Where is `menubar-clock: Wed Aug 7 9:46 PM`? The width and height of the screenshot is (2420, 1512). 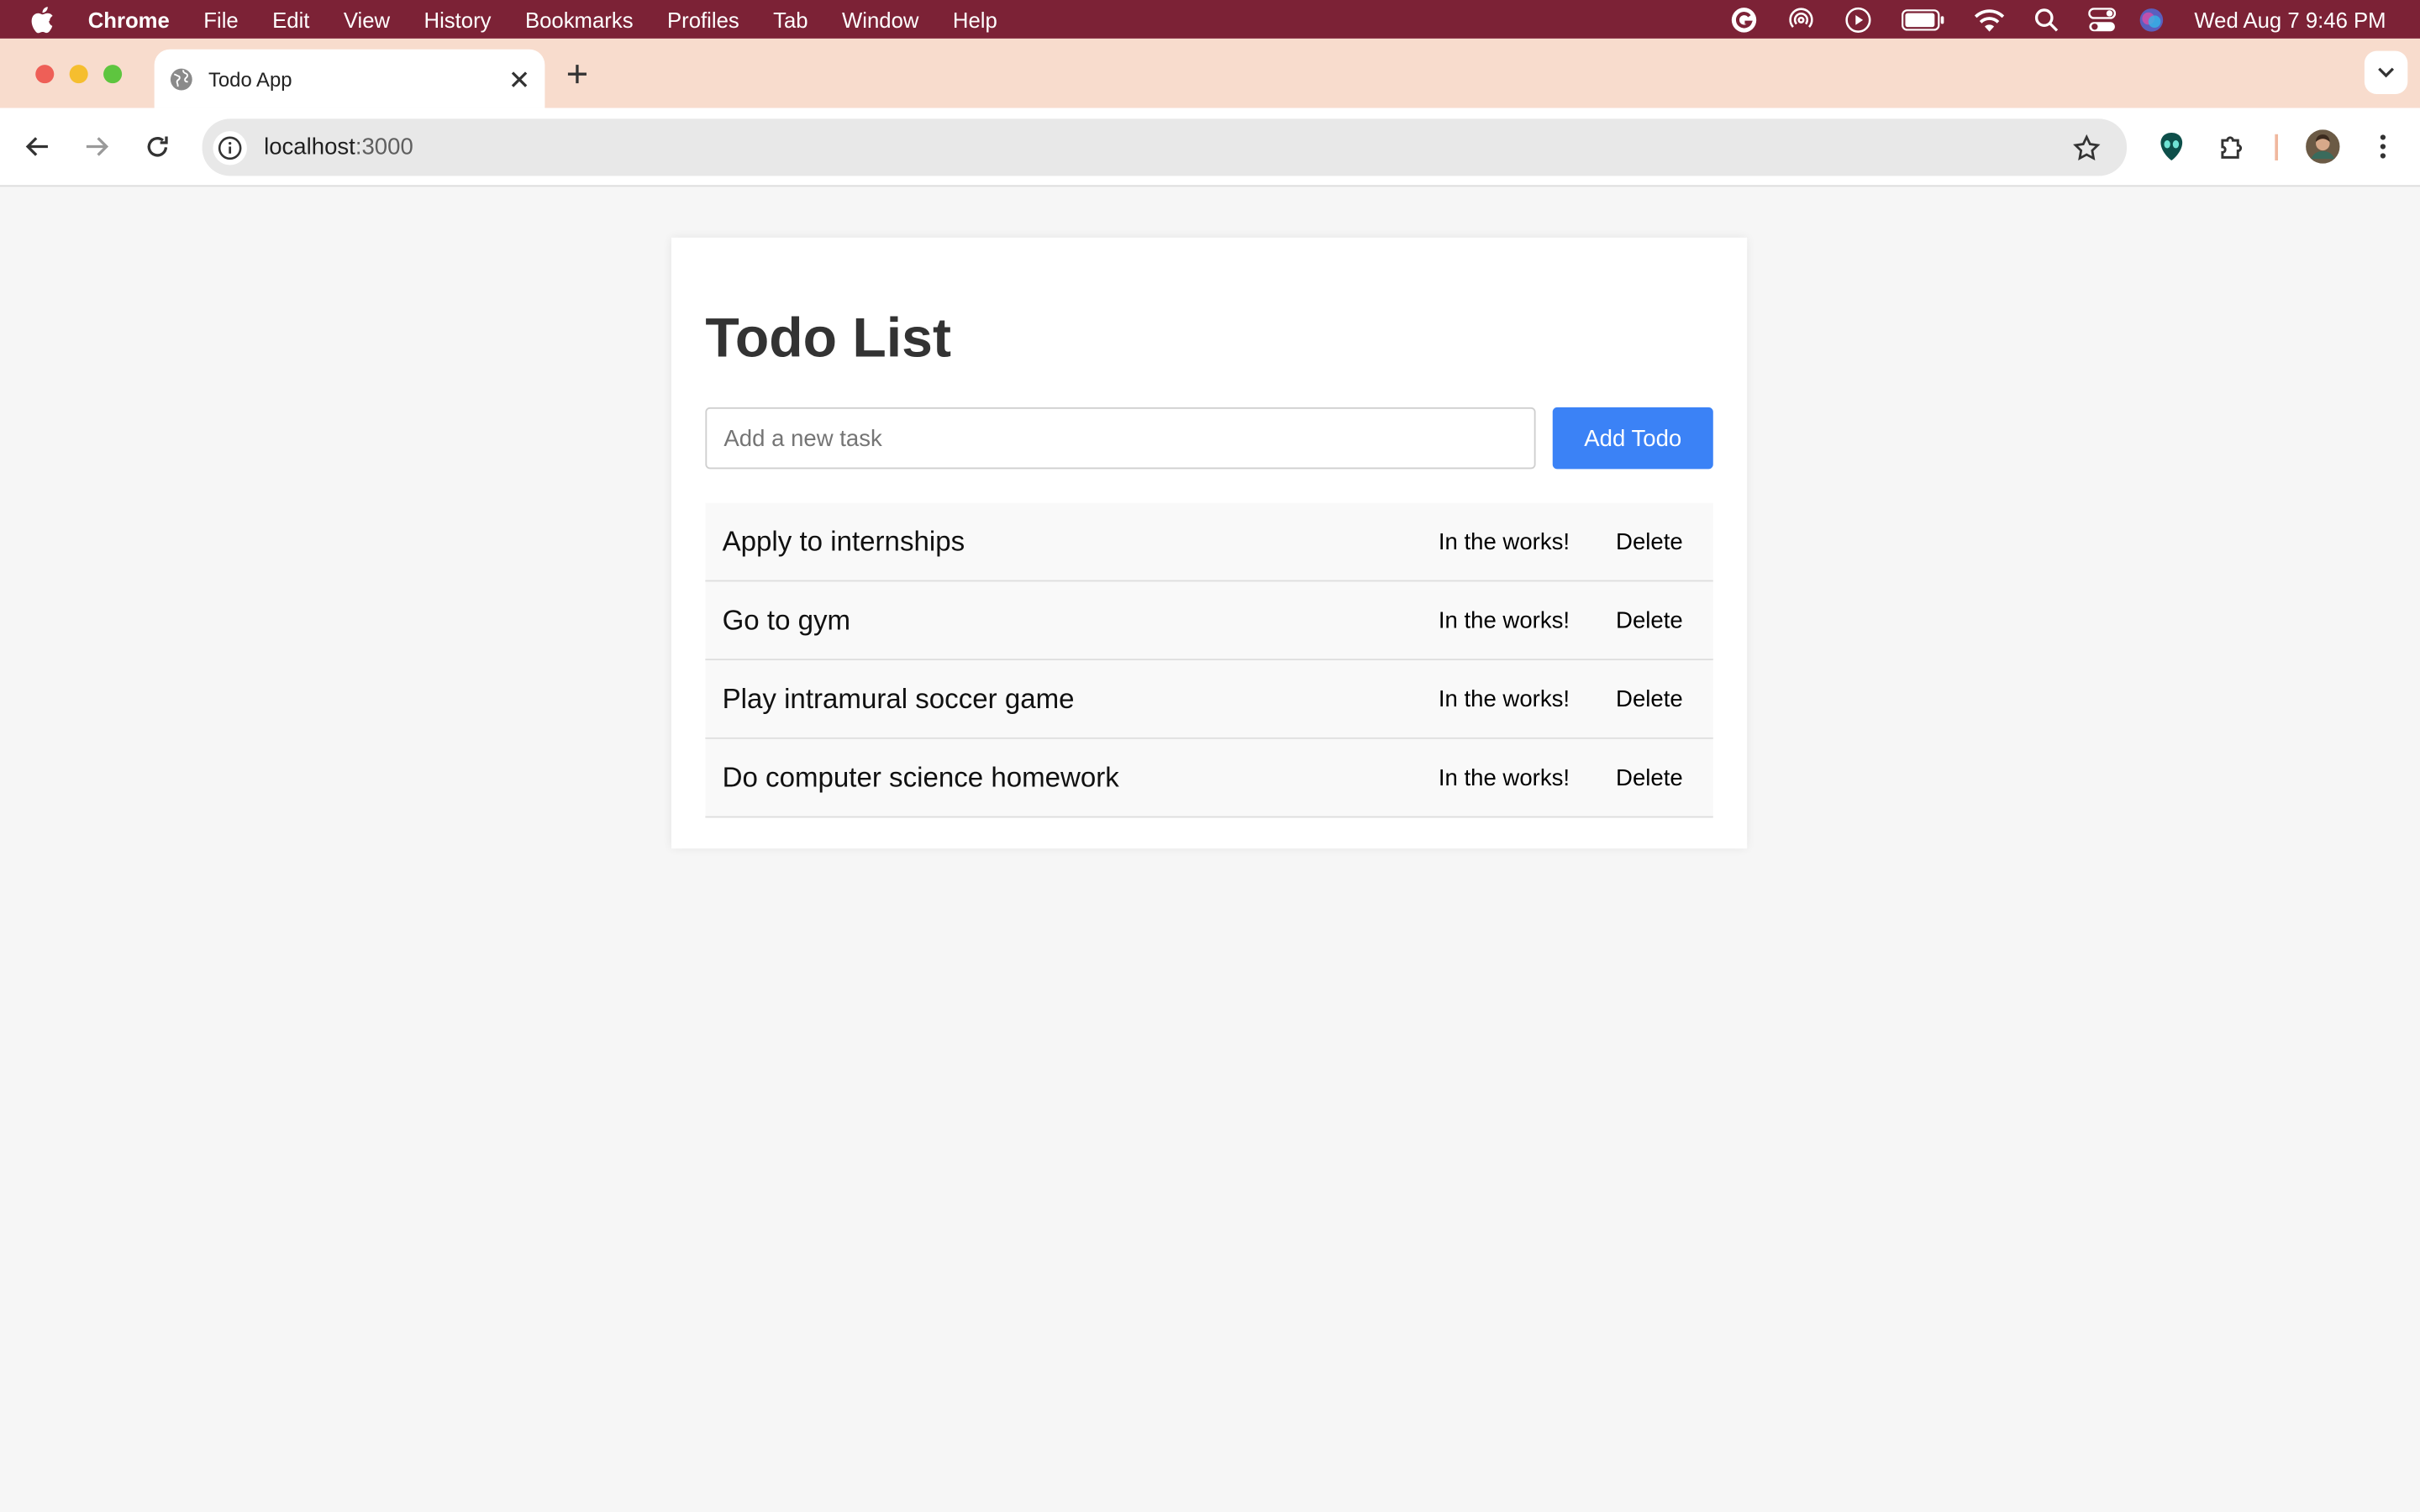
menubar-clock: Wed Aug 7 9:46 PM is located at coordinates (2290, 19).